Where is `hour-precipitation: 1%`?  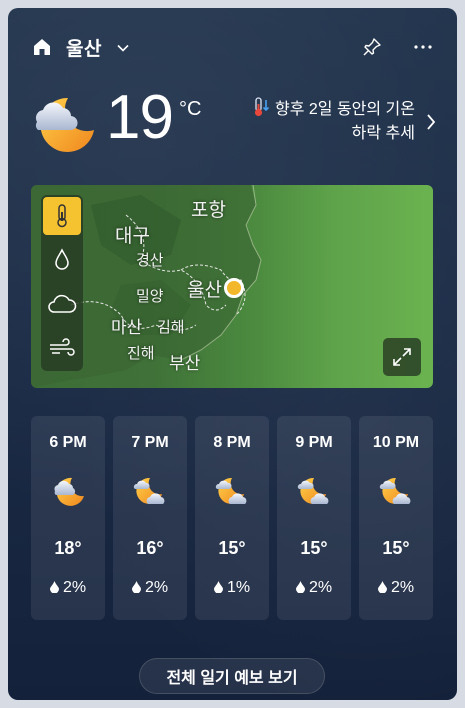 hour-precipitation: 1% is located at coordinates (232, 588).